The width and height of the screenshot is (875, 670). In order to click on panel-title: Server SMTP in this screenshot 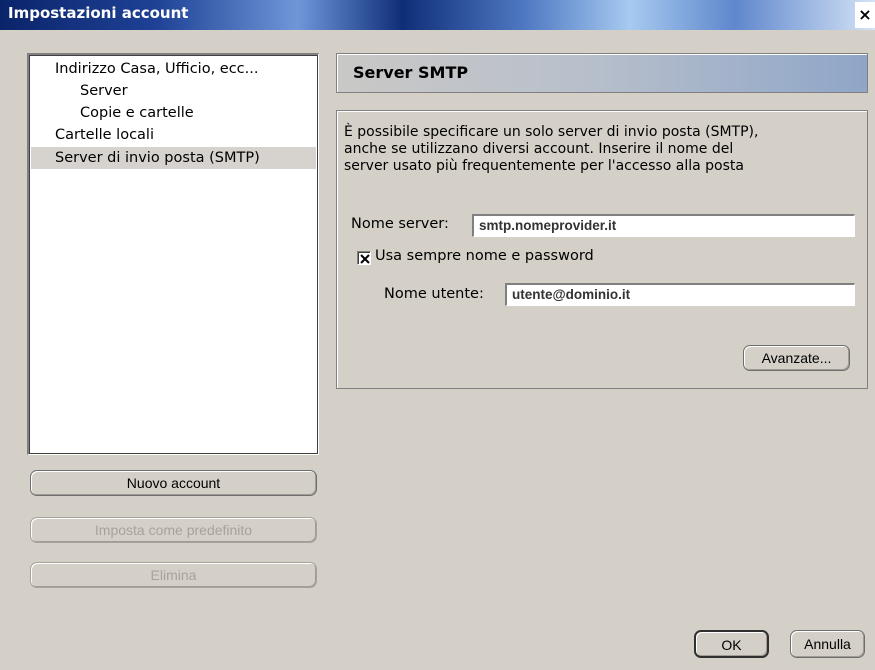, I will do `click(411, 72)`.